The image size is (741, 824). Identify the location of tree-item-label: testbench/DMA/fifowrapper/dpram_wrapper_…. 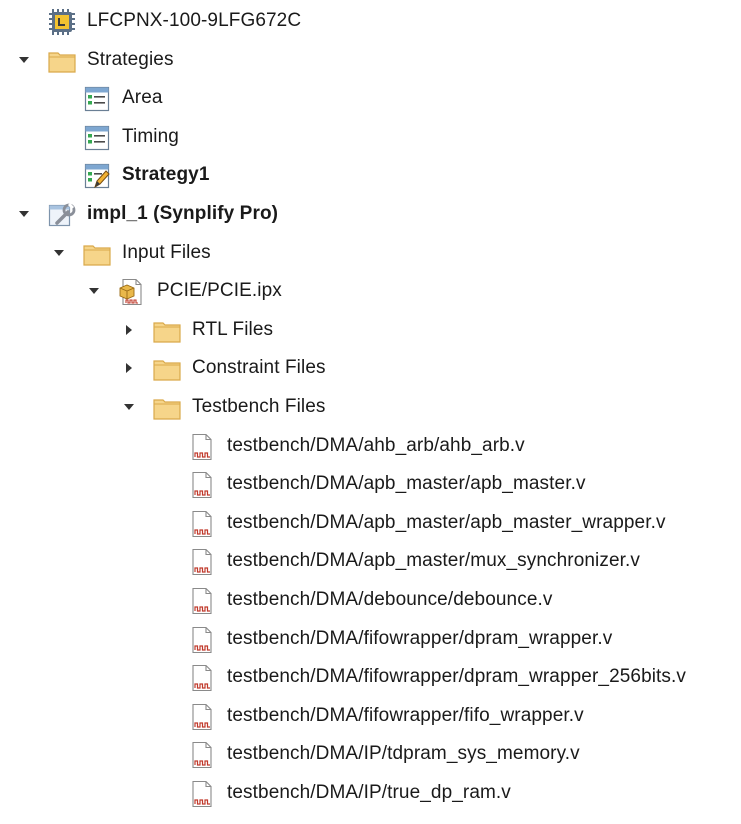
(457, 677).